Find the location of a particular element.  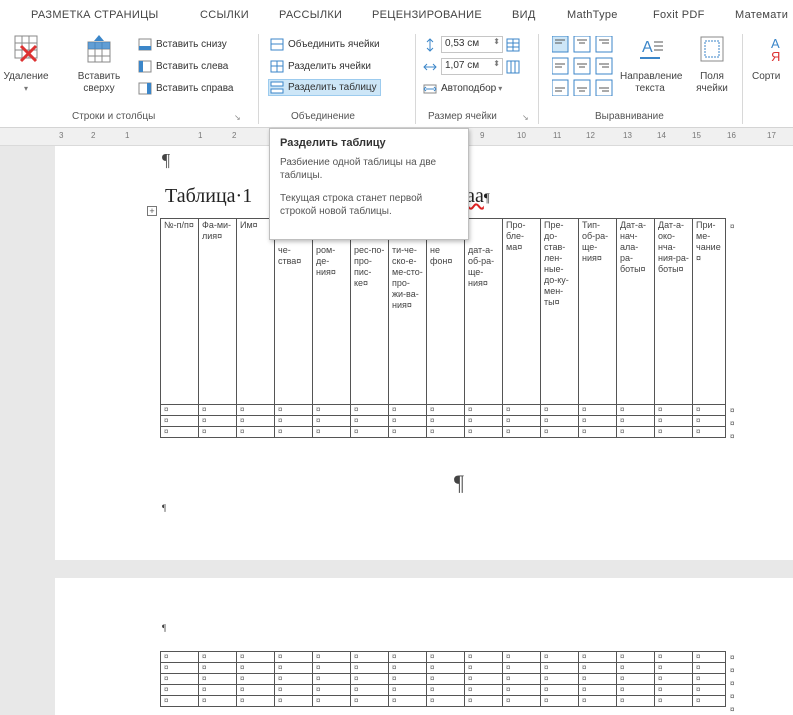

distribute-columns-icon is located at coordinates (513, 67).